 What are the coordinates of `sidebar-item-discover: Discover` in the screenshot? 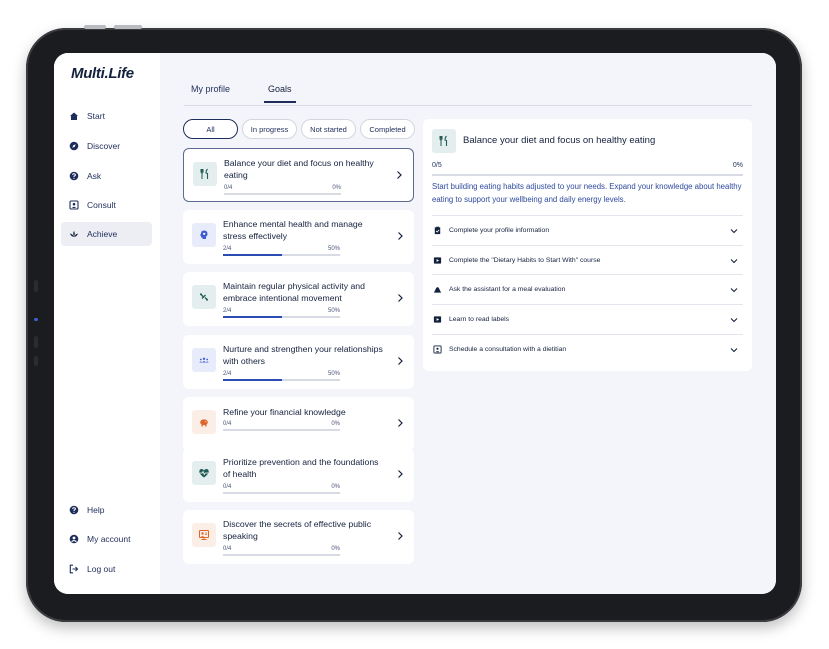 It's located at (106, 146).